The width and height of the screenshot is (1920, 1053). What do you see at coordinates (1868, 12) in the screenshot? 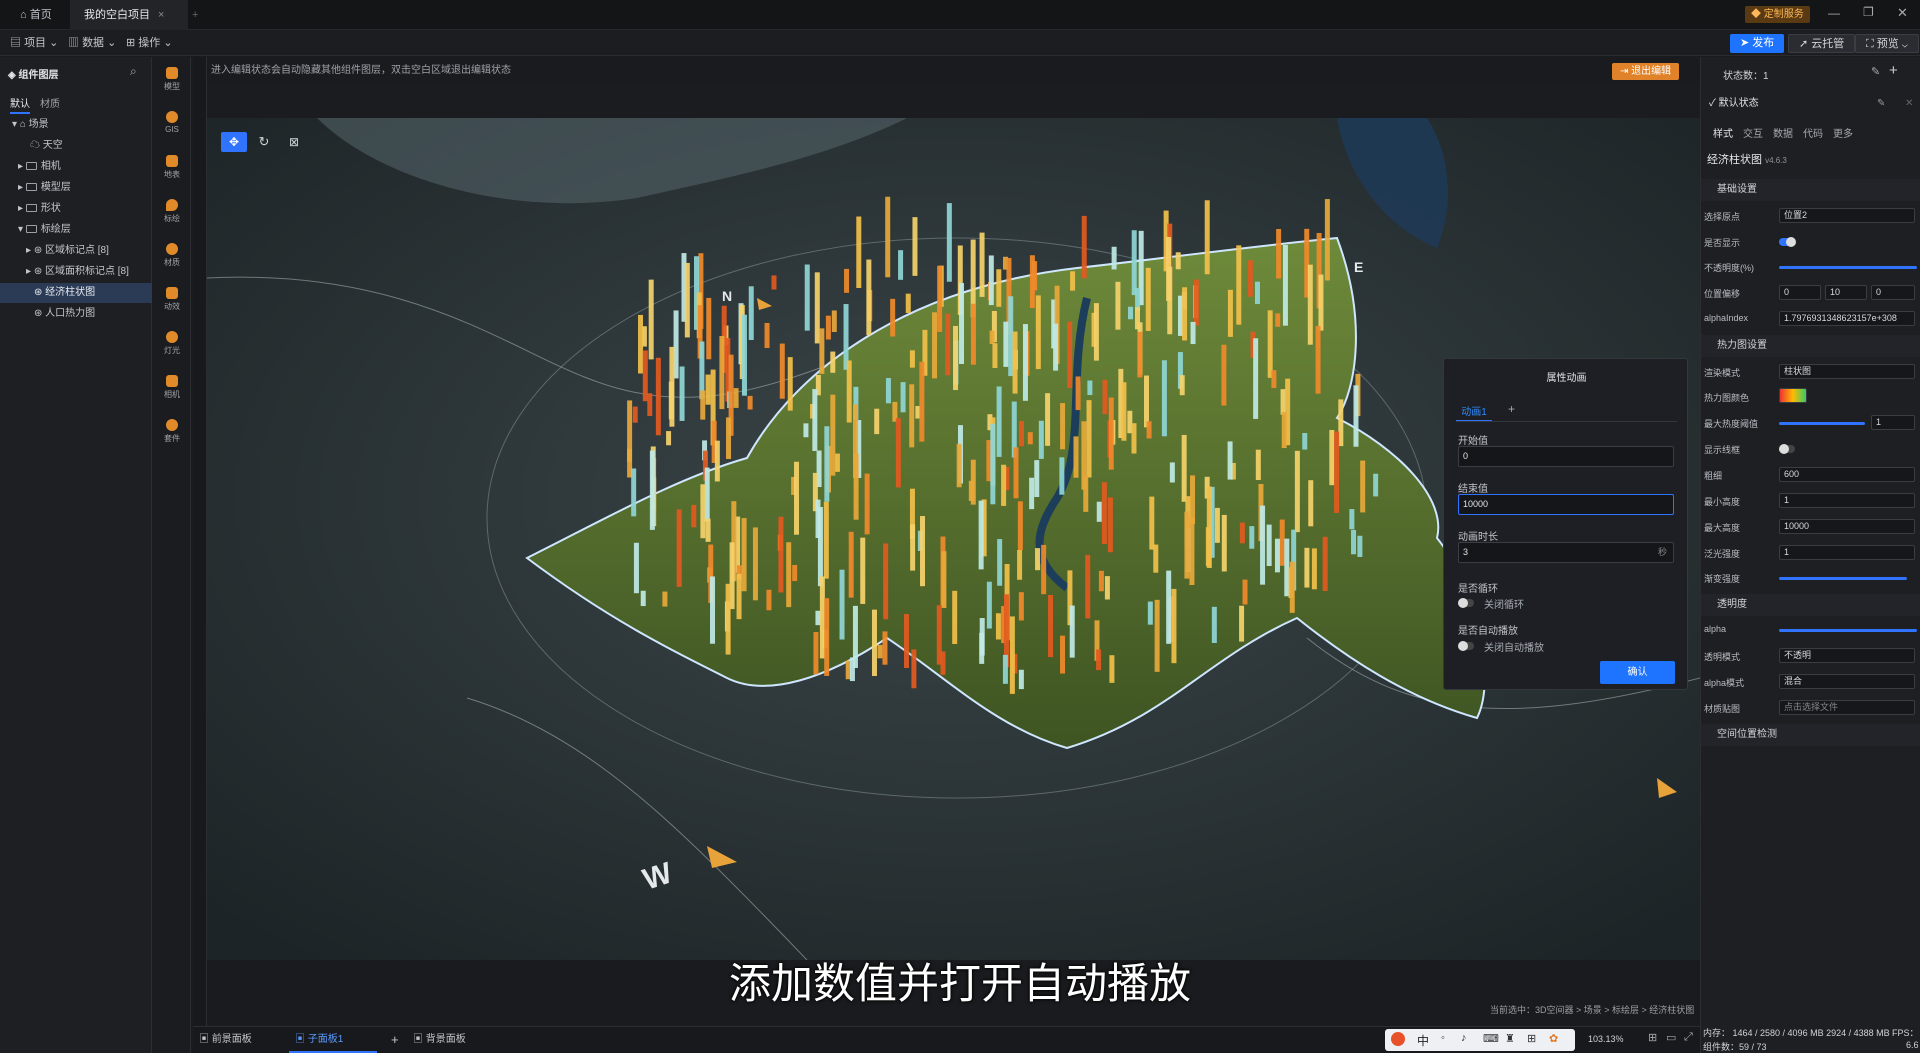
I see `restore-icon: ❐` at bounding box center [1868, 12].